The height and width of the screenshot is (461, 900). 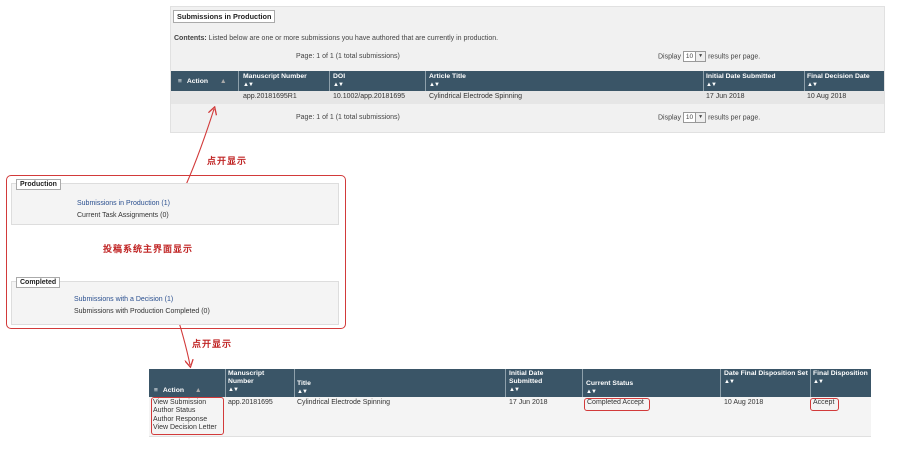 I want to click on col-manuscript-number: Manuscript Number ▲▼, so click(x=258, y=382).